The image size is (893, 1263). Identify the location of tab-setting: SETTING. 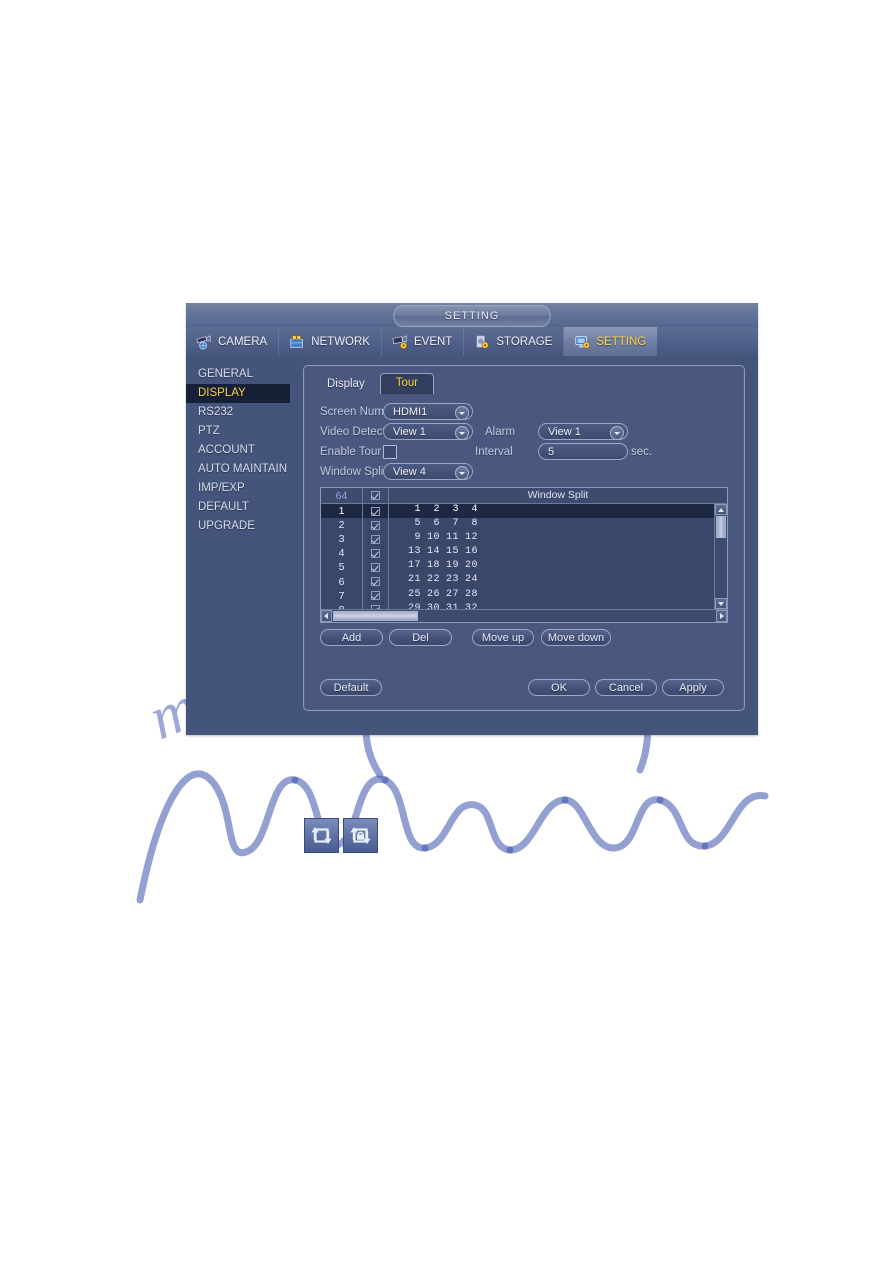
(611, 341).